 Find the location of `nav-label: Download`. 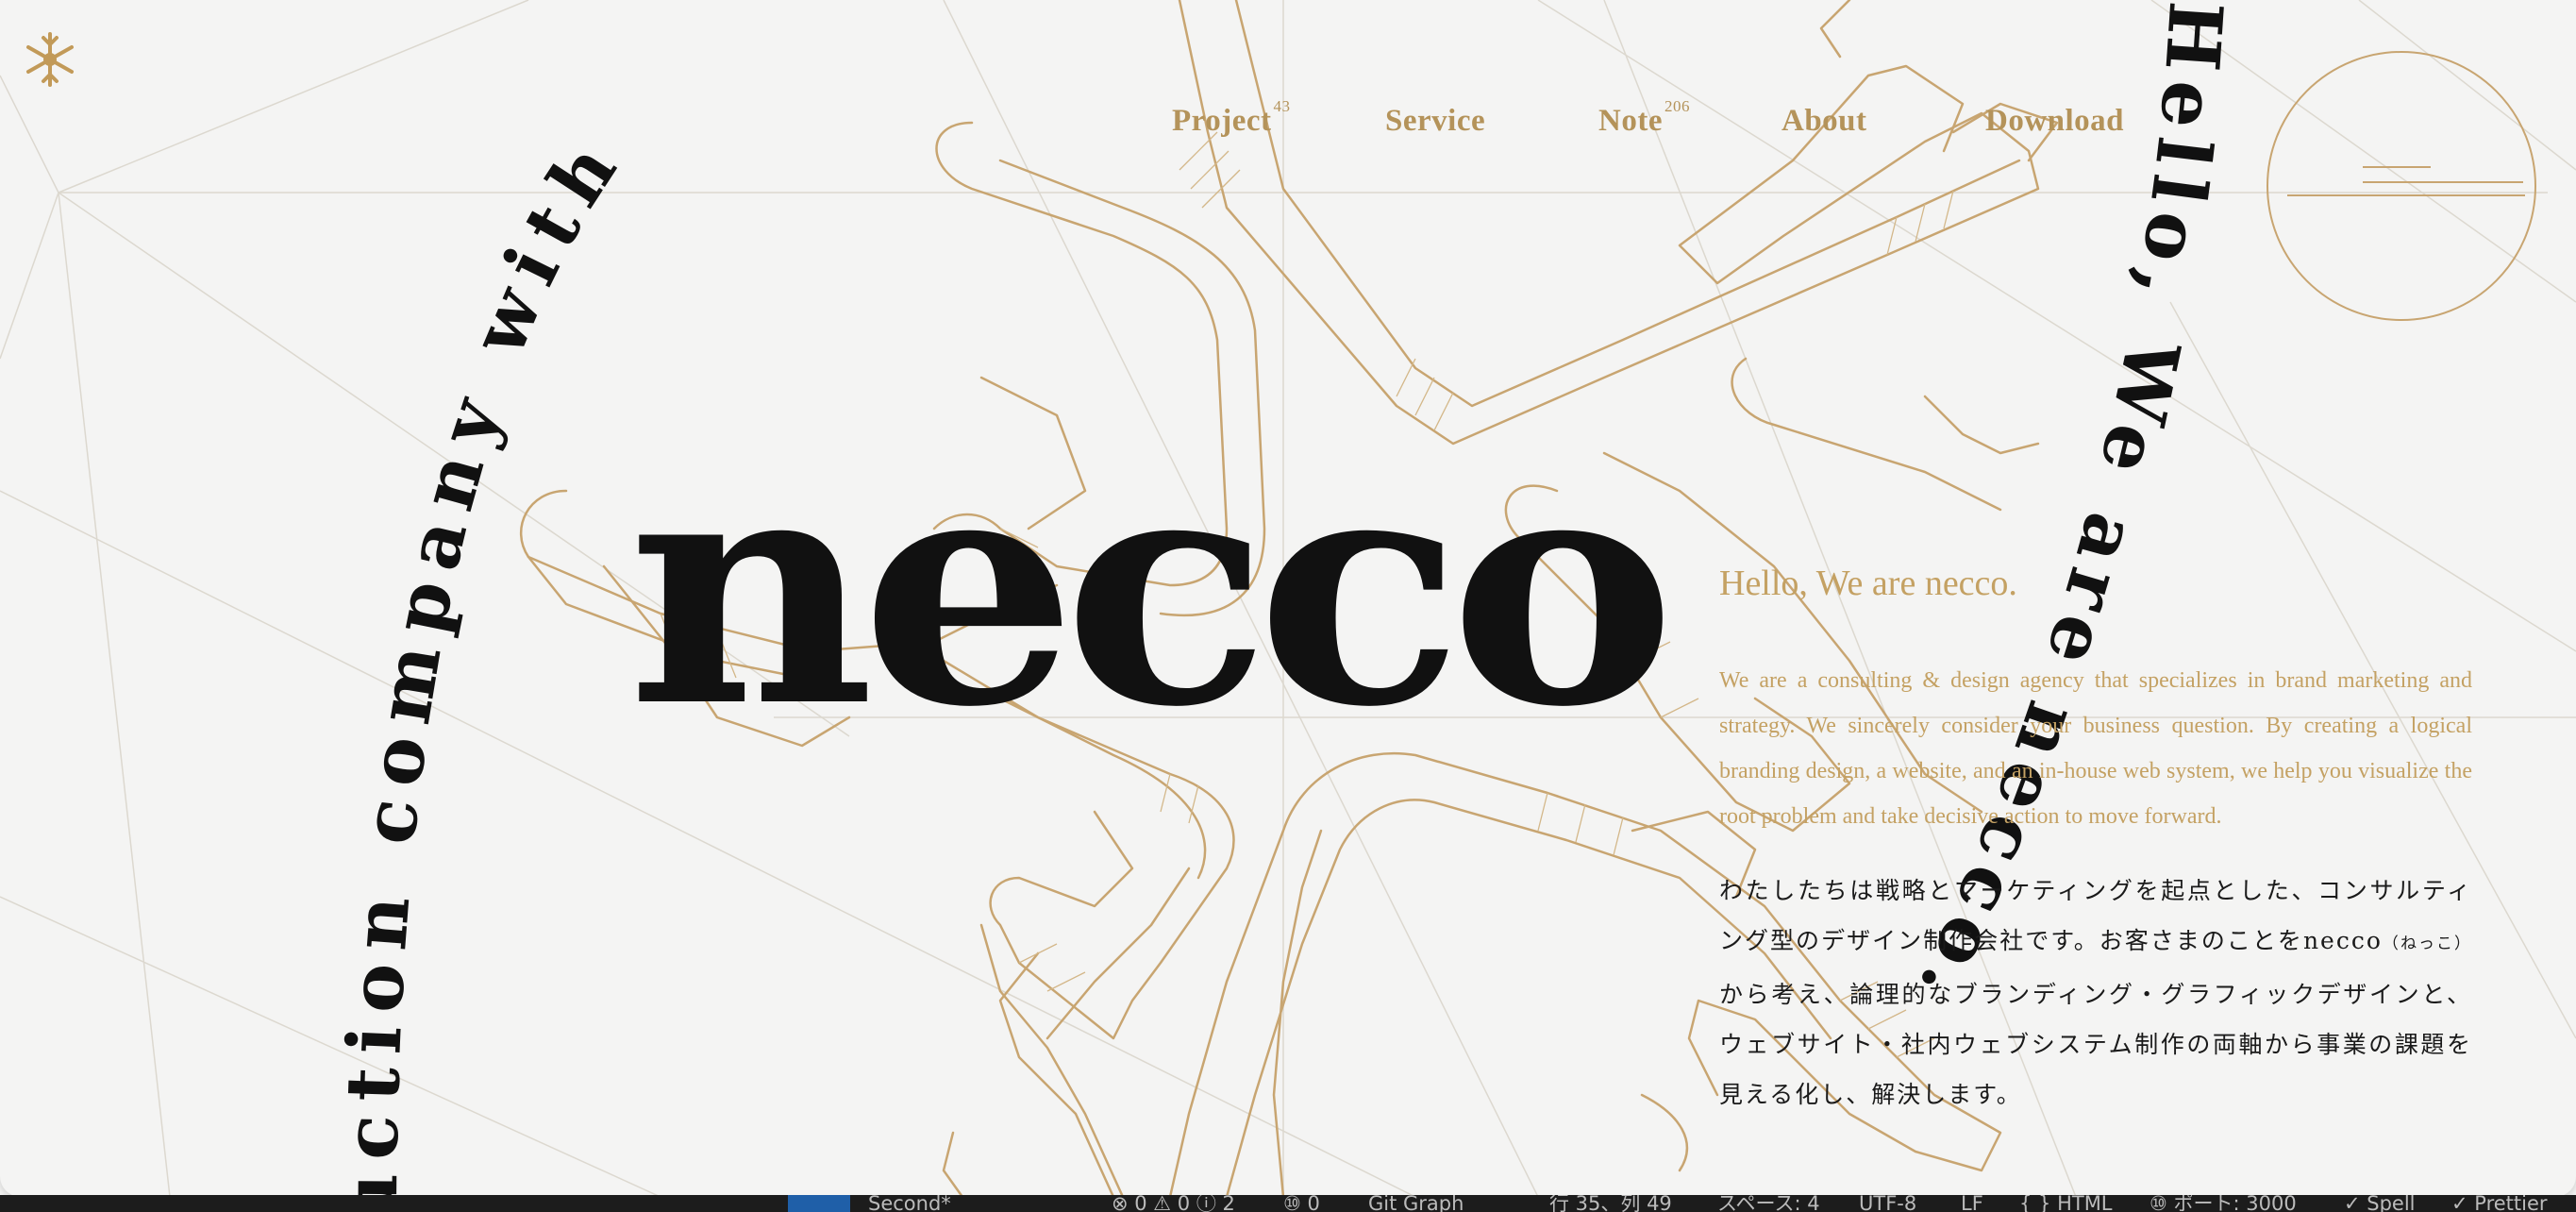

nav-label: Download is located at coordinates (2055, 121).